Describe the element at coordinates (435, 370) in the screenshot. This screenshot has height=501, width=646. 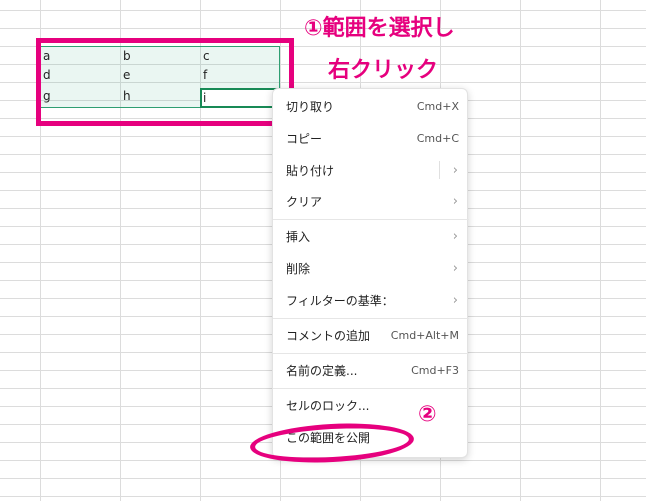
I see `menu-item-shortcut: Cmd+F3` at that location.